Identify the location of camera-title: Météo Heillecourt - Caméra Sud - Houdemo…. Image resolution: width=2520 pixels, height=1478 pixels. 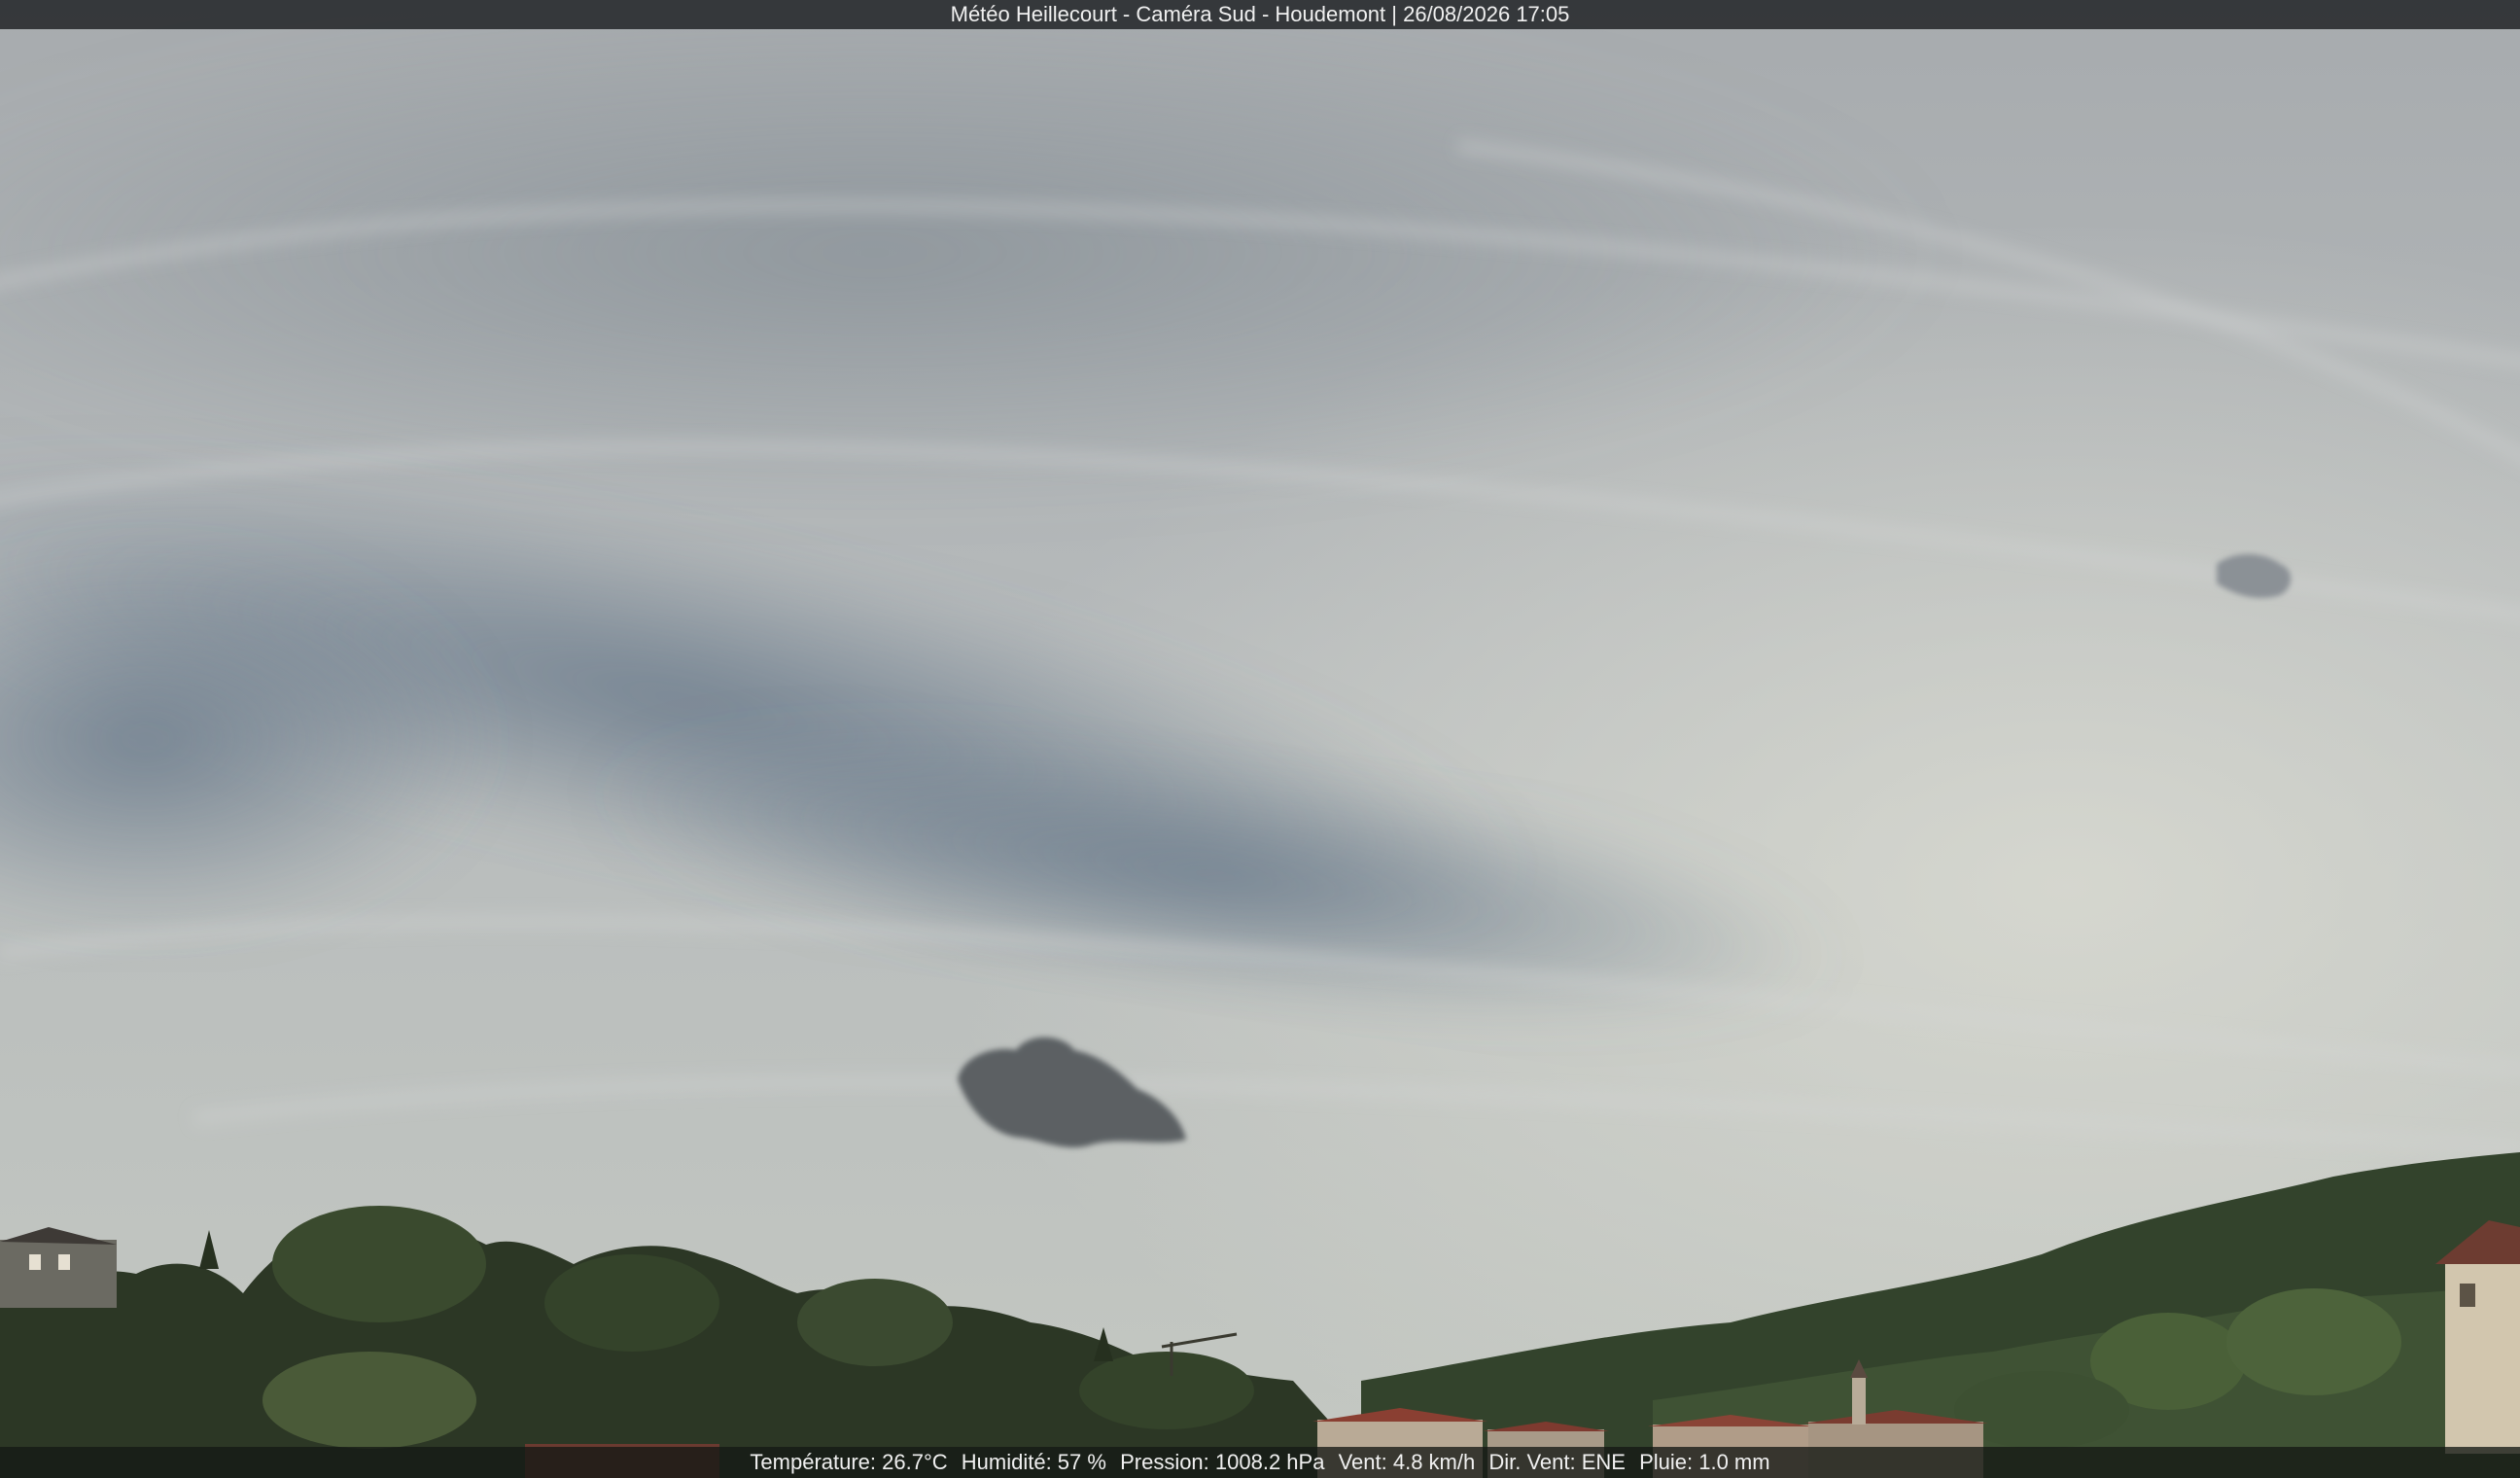
(1260, 14).